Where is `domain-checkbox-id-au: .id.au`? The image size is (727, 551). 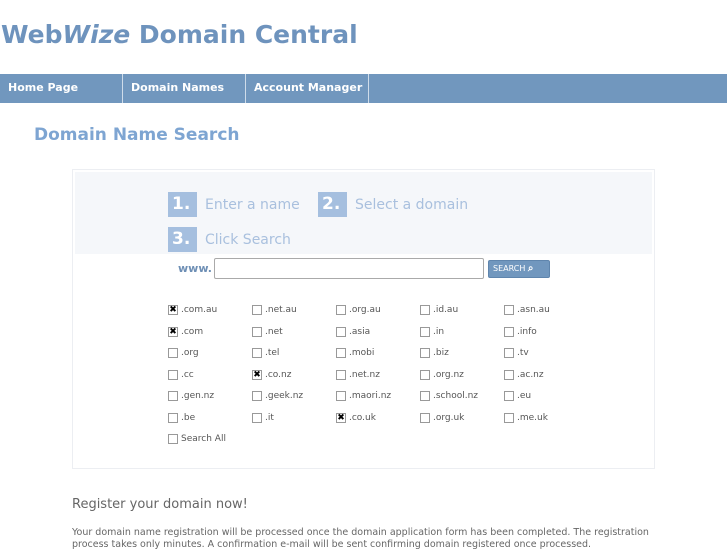
domain-checkbox-id-au: .id.au is located at coordinates (439, 310).